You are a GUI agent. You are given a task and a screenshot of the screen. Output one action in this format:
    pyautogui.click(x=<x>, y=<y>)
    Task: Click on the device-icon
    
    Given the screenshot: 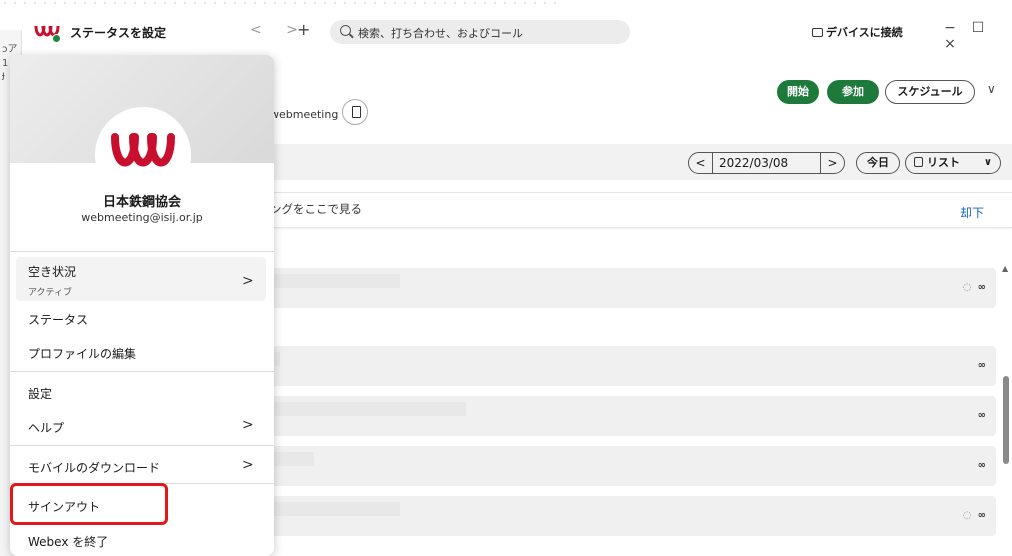 What is the action you would take?
    pyautogui.click(x=817, y=32)
    